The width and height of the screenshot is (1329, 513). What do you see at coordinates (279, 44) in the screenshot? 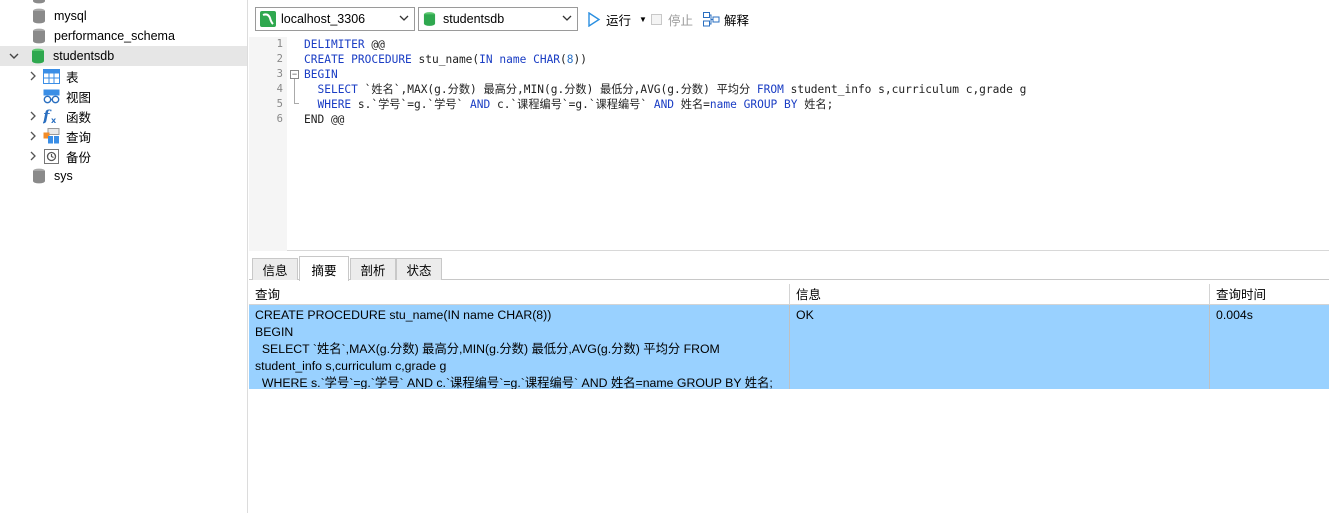
I see `line-number: 1` at bounding box center [279, 44].